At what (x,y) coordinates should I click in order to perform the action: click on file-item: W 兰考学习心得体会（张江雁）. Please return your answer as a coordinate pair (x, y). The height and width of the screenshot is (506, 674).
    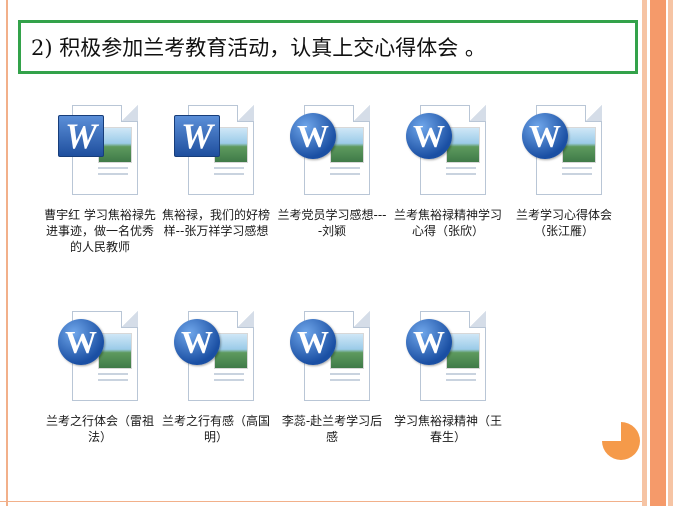
    Looking at the image, I should click on (564, 170).